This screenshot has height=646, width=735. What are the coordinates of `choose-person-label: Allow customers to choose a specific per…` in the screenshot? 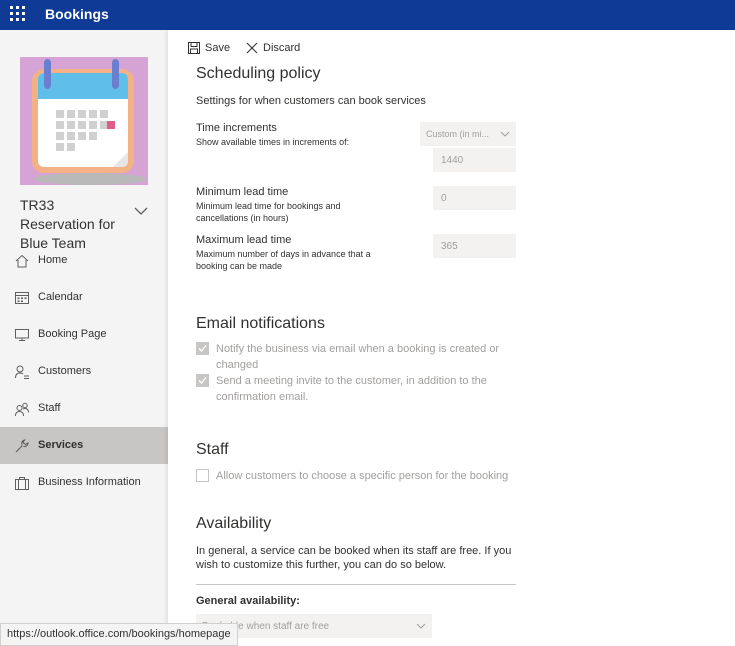 It's located at (362, 476).